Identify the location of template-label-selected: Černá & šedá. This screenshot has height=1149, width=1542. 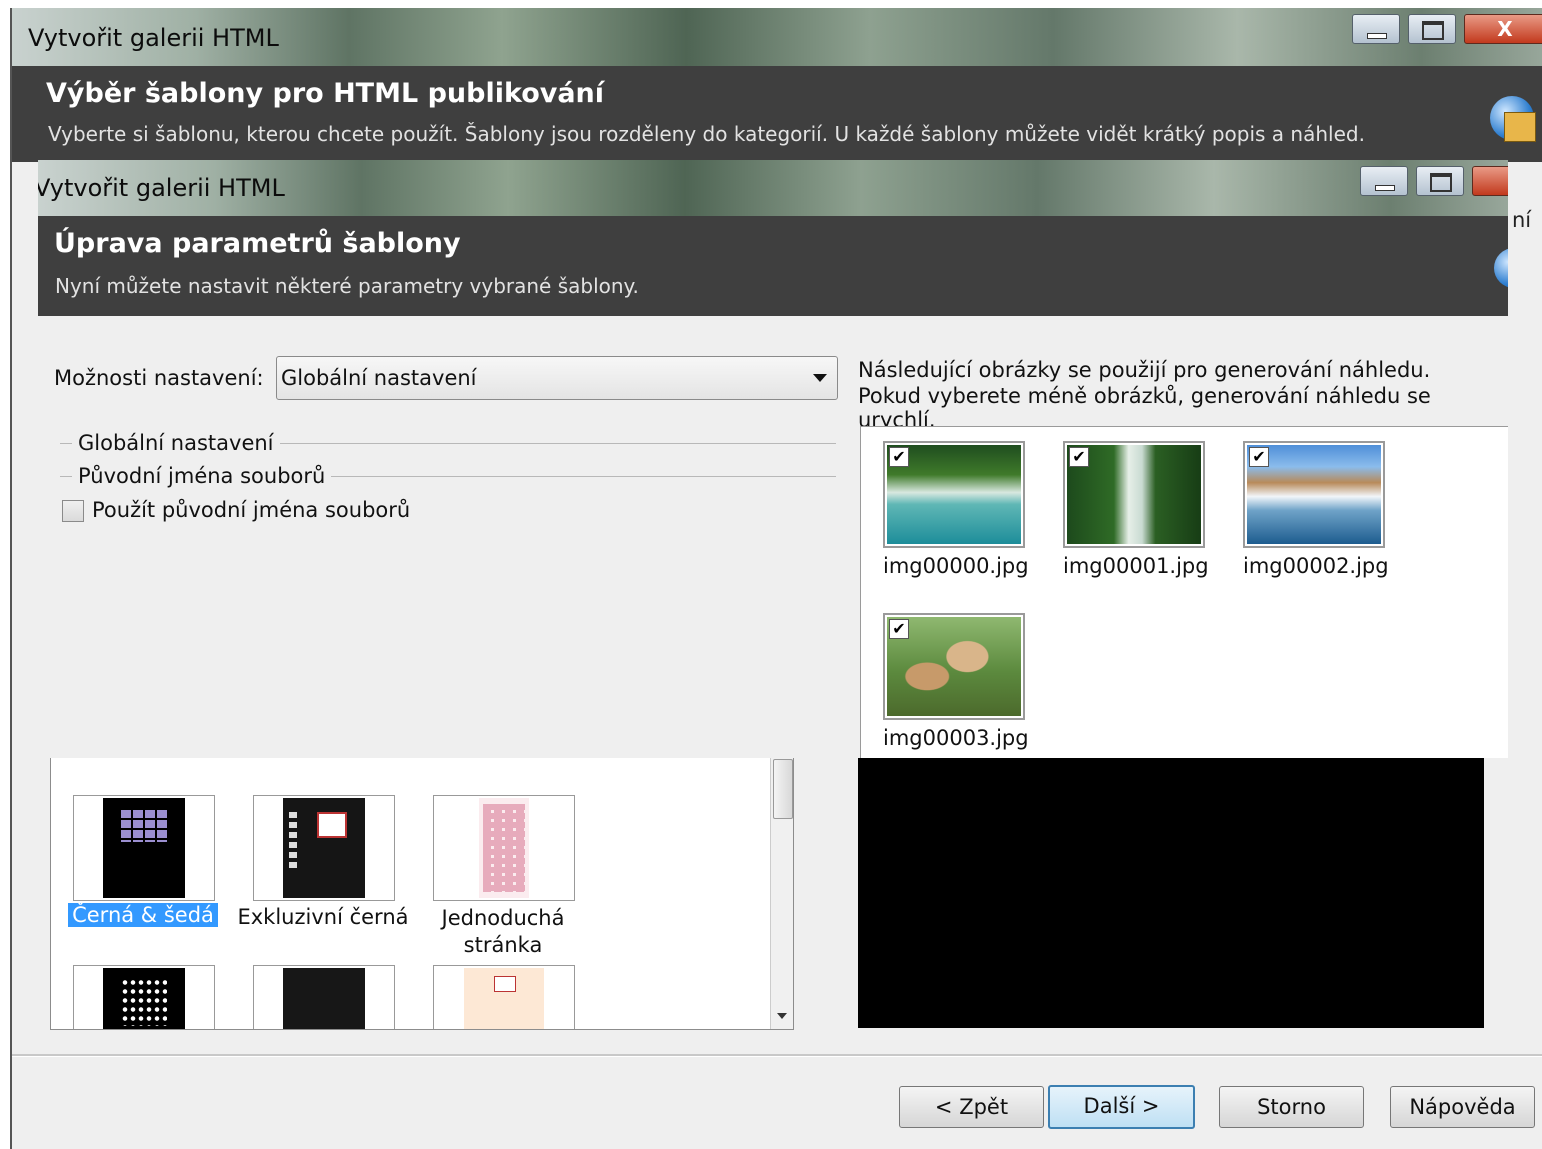
(143, 915).